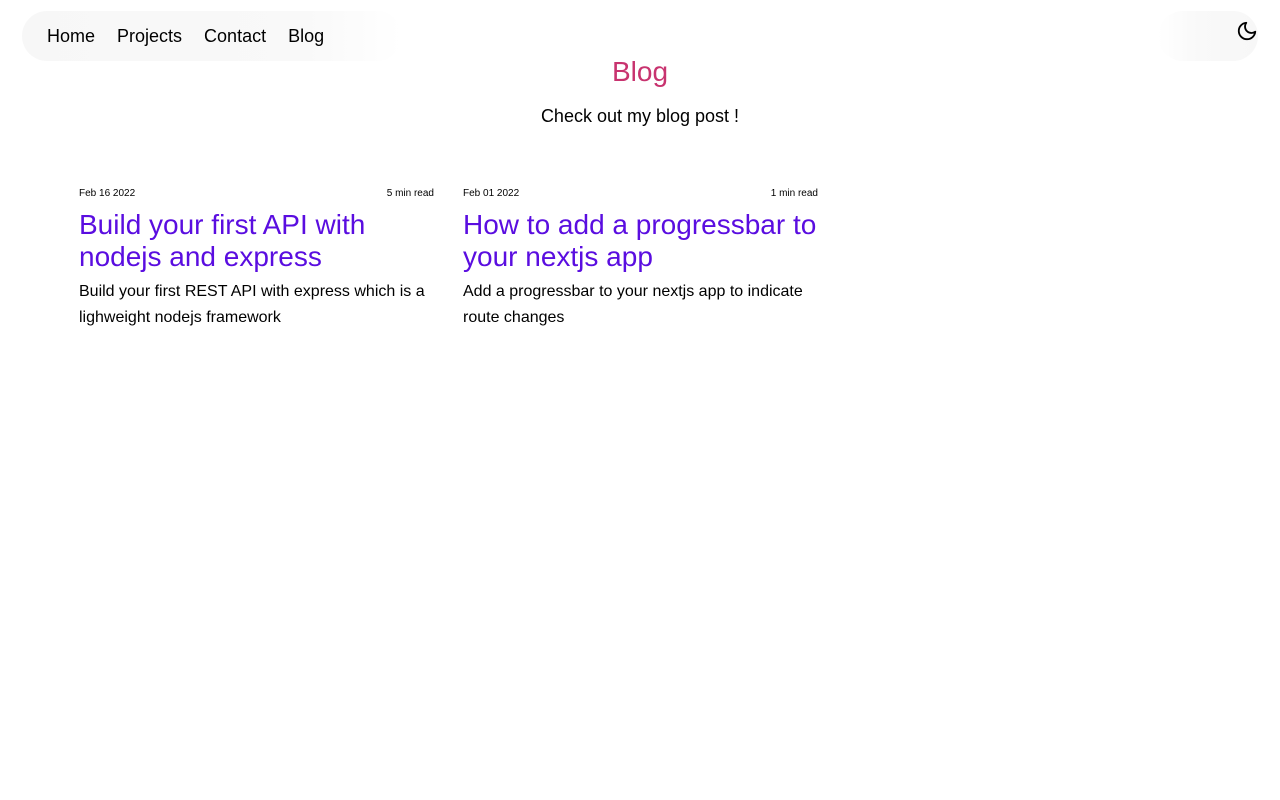 This screenshot has height=800, width=1280. What do you see at coordinates (149, 36) in the screenshot?
I see `nav-link-projects: Projects` at bounding box center [149, 36].